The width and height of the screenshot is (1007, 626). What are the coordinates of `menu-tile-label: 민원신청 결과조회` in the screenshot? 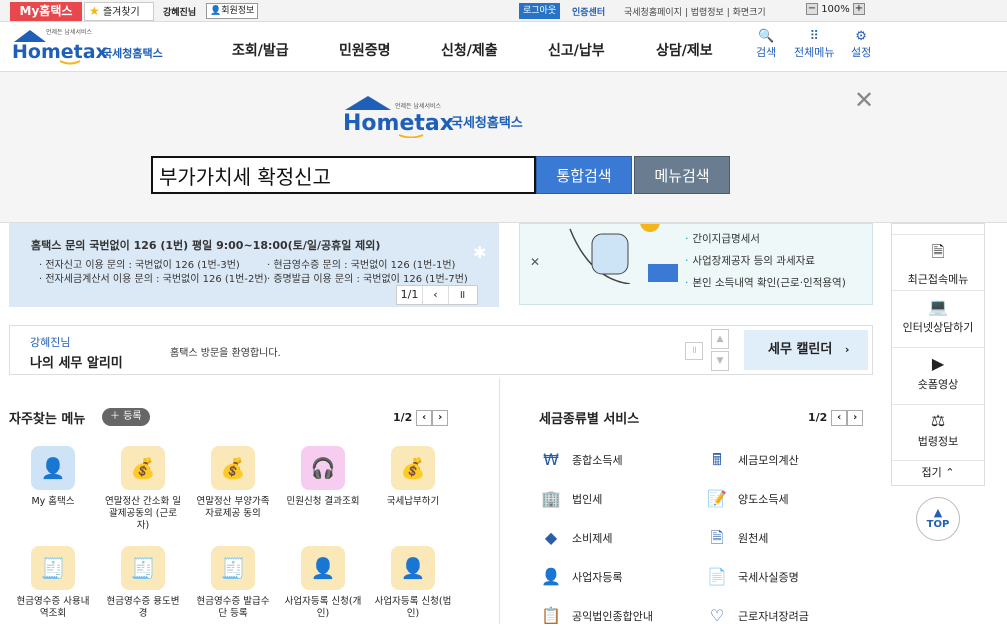 It's located at (323, 501).